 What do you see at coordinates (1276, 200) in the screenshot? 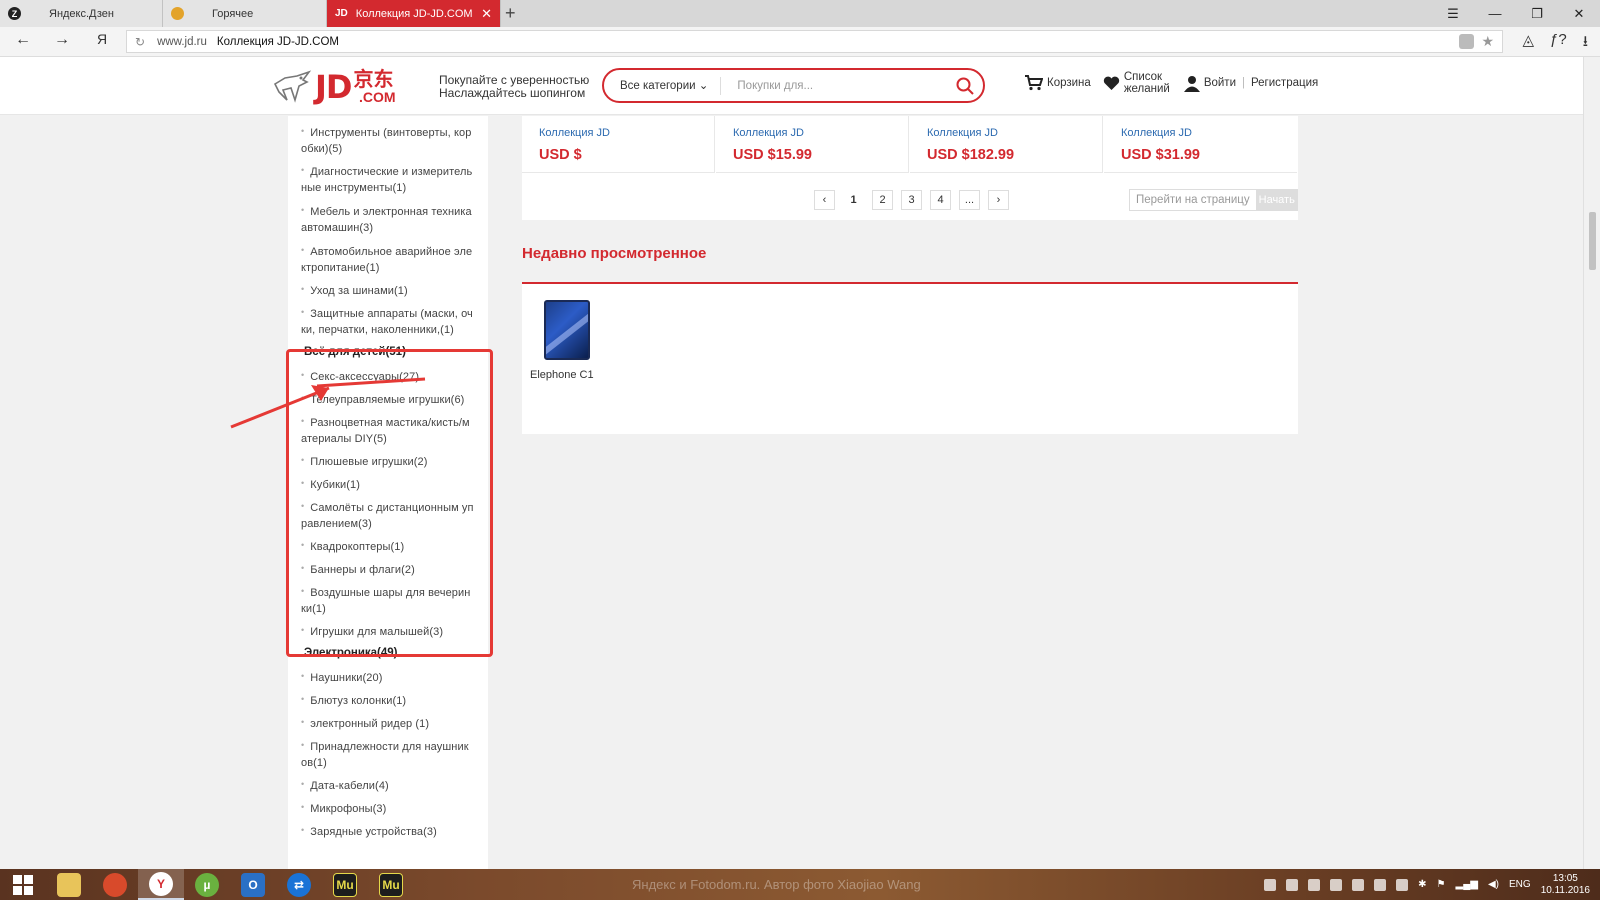
I see `goto-page-button: Начать` at bounding box center [1276, 200].